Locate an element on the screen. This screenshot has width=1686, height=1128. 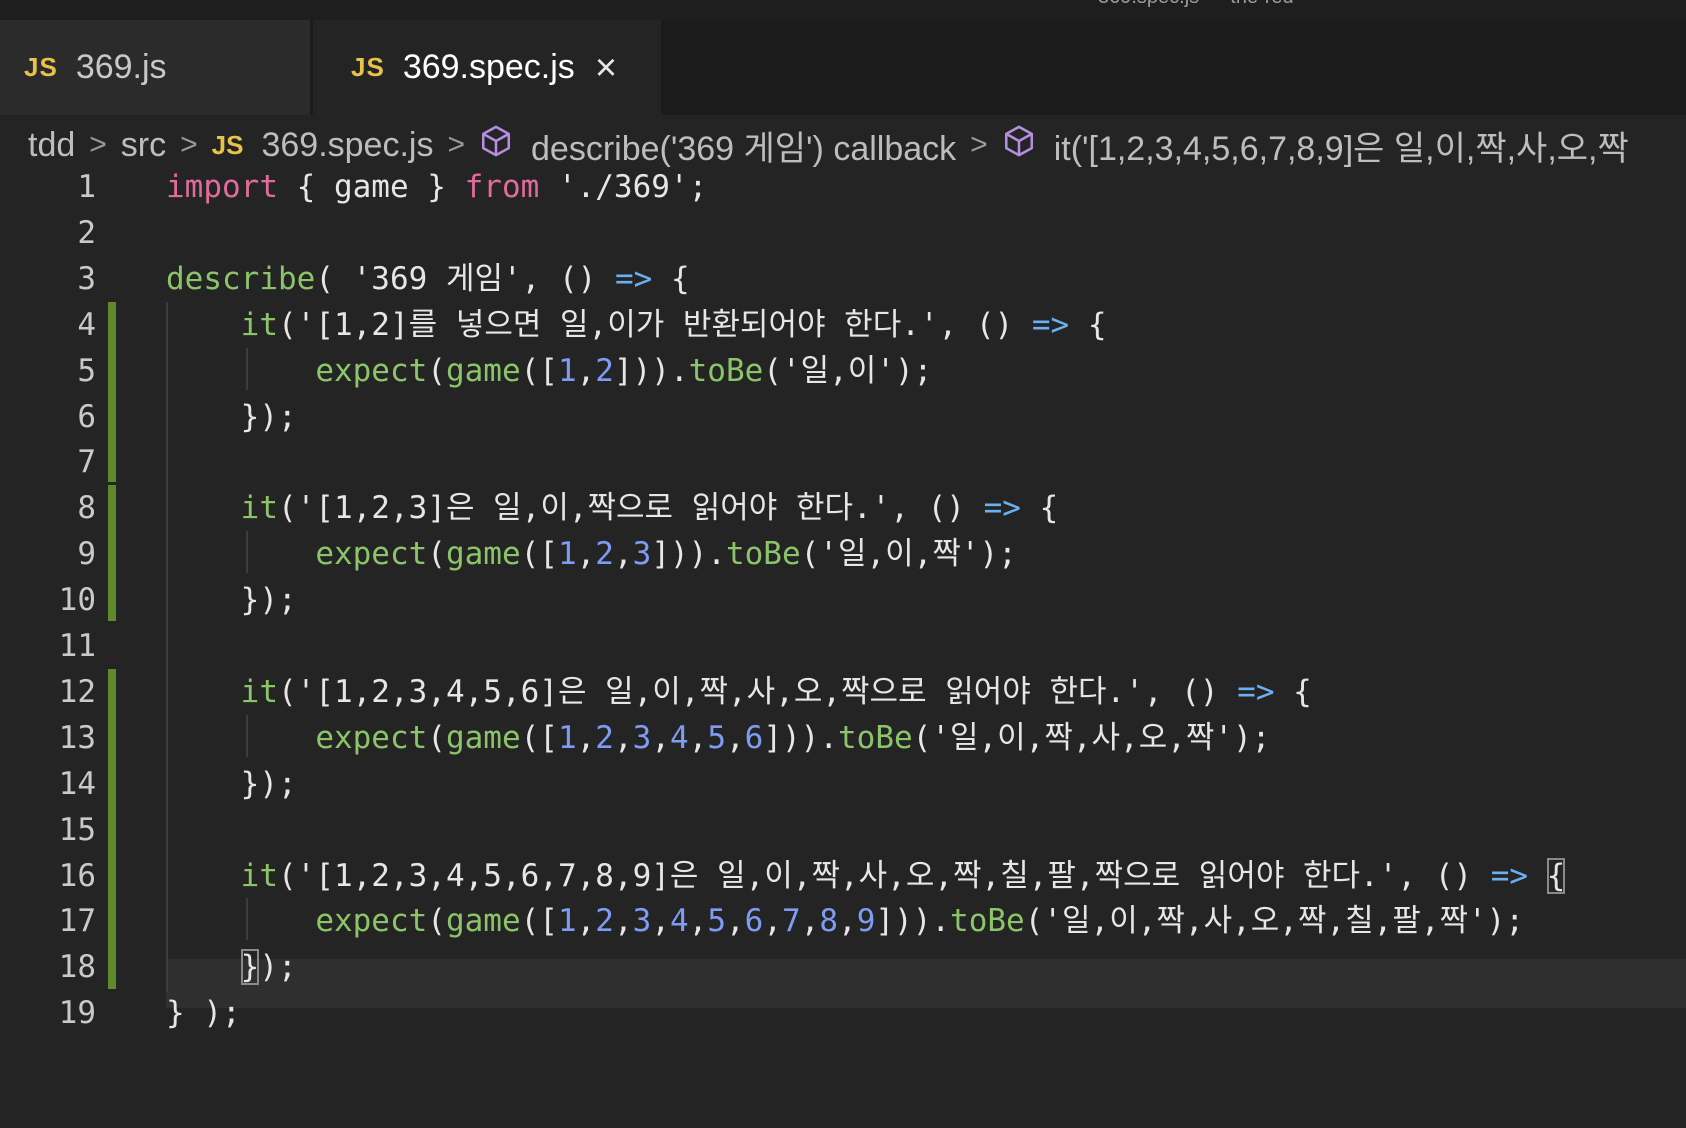
code-line: 18 }); is located at coordinates (843, 967).